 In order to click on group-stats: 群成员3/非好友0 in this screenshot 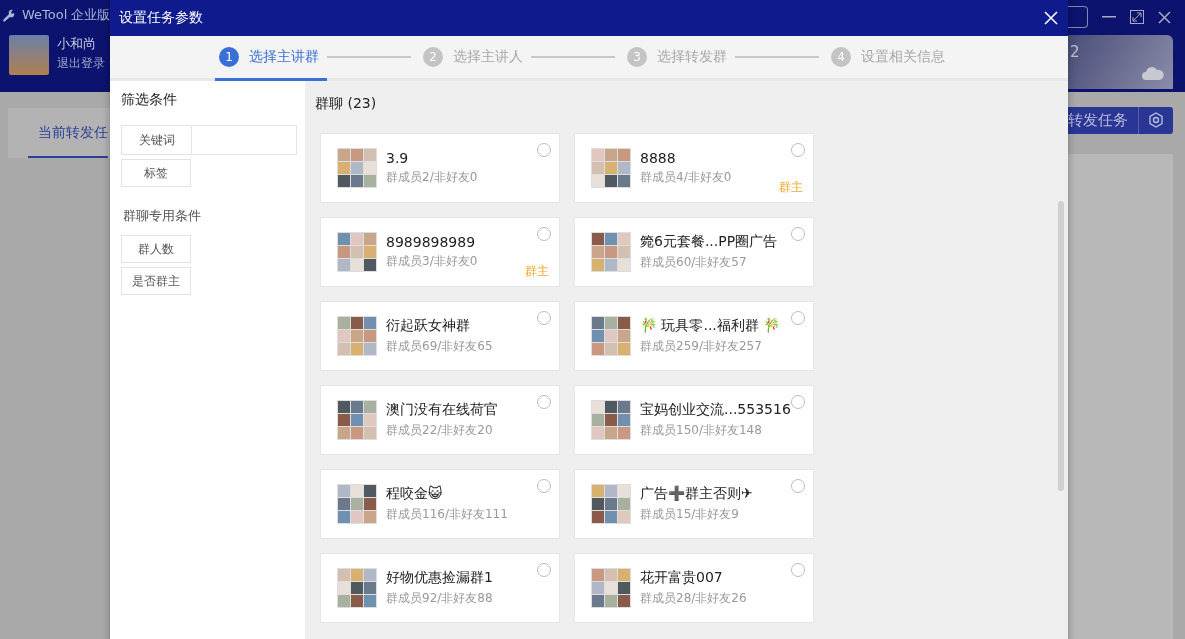, I will do `click(432, 261)`.